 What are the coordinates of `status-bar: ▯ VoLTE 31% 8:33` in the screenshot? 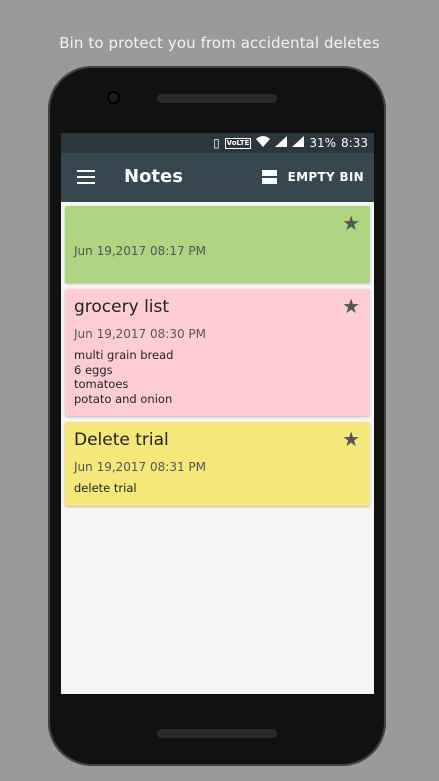 It's located at (217, 143).